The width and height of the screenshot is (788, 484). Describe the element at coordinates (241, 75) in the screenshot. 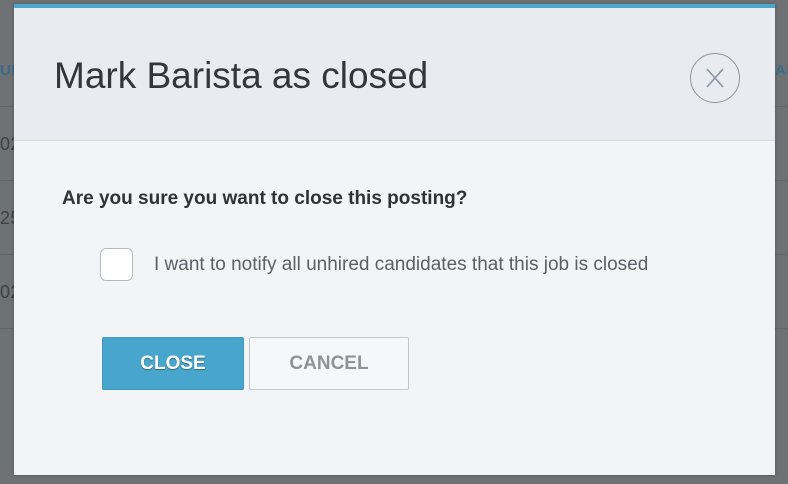

I see `dialog-title: Mark Barista as closed` at that location.